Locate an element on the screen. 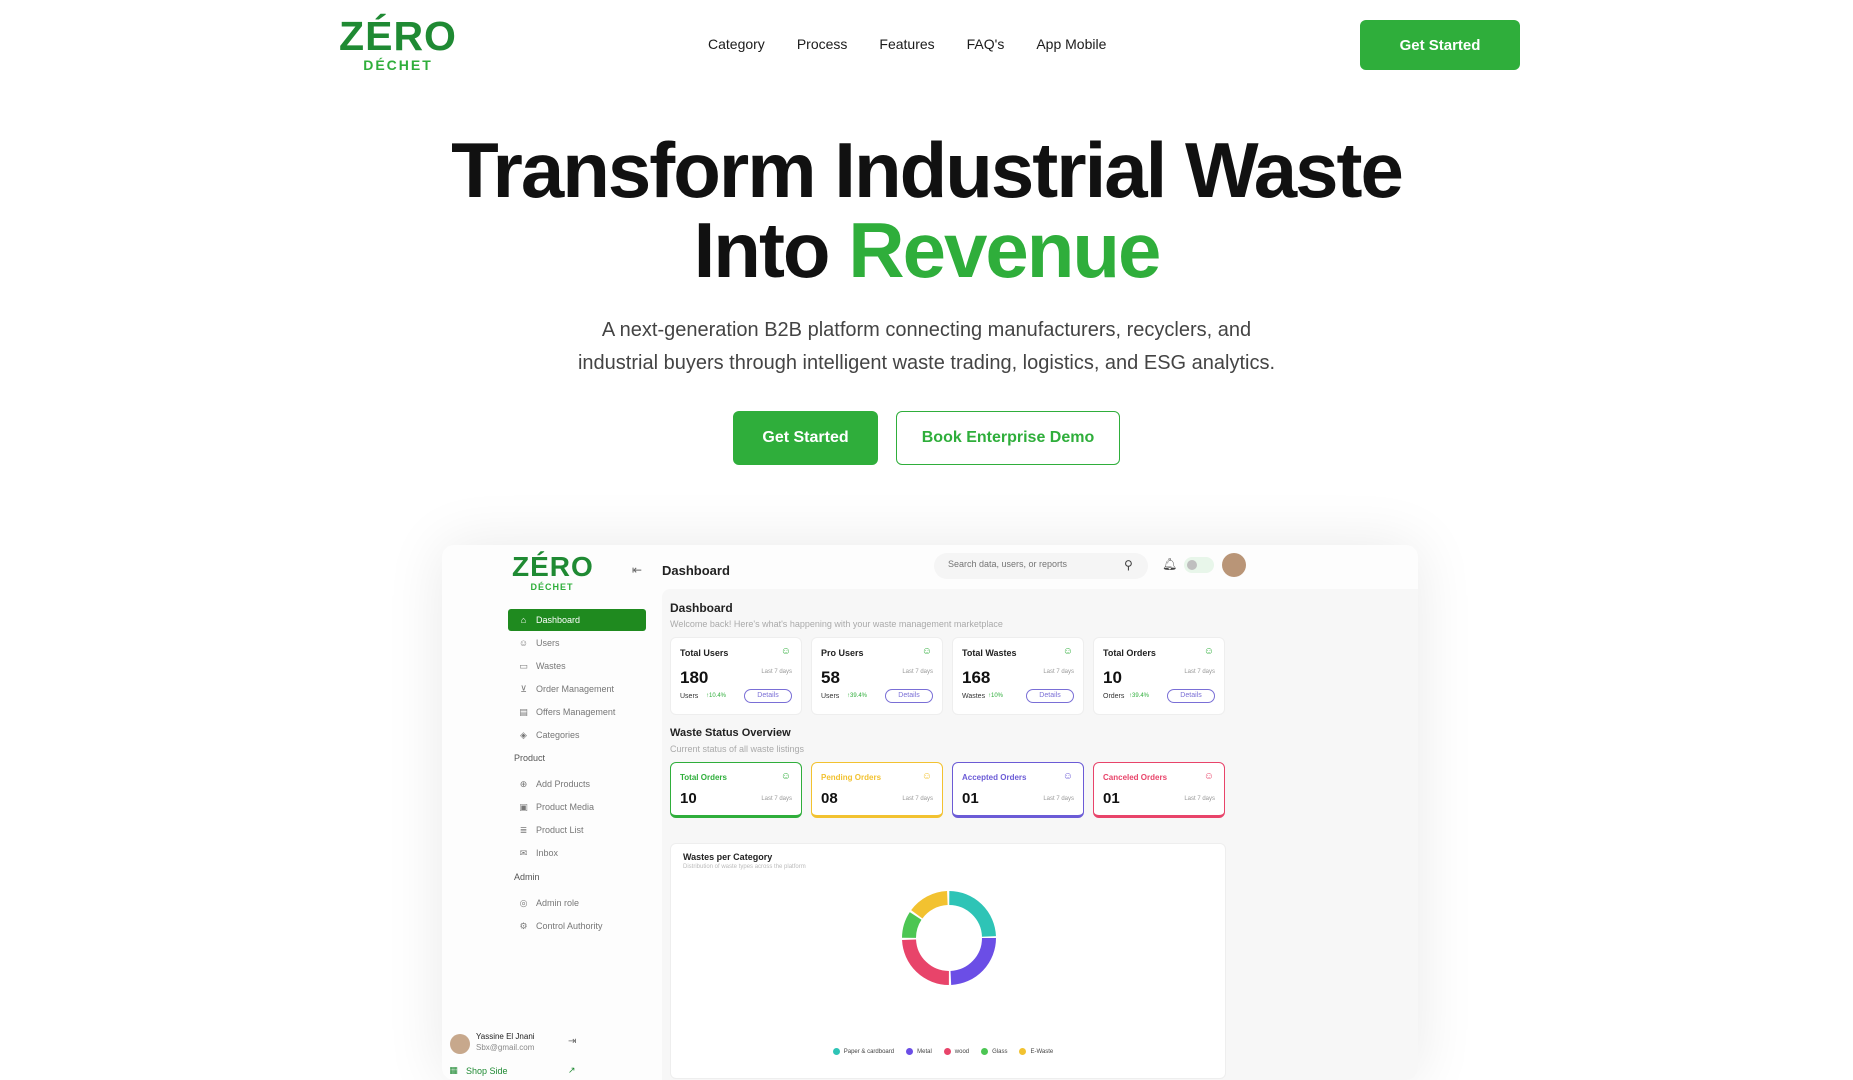  stat-card-unit: Wastes is located at coordinates (974, 696).